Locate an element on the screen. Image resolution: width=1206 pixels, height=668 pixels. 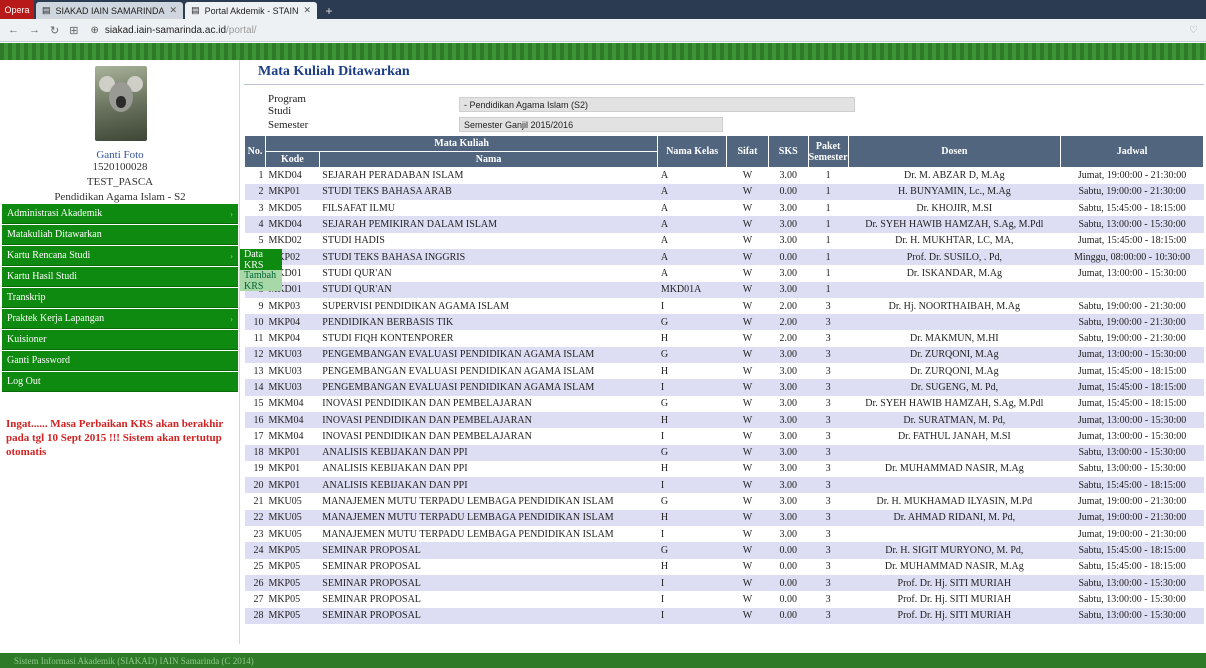
menu-item: Kartu Rencana Studi › is located at coordinates (120, 256).